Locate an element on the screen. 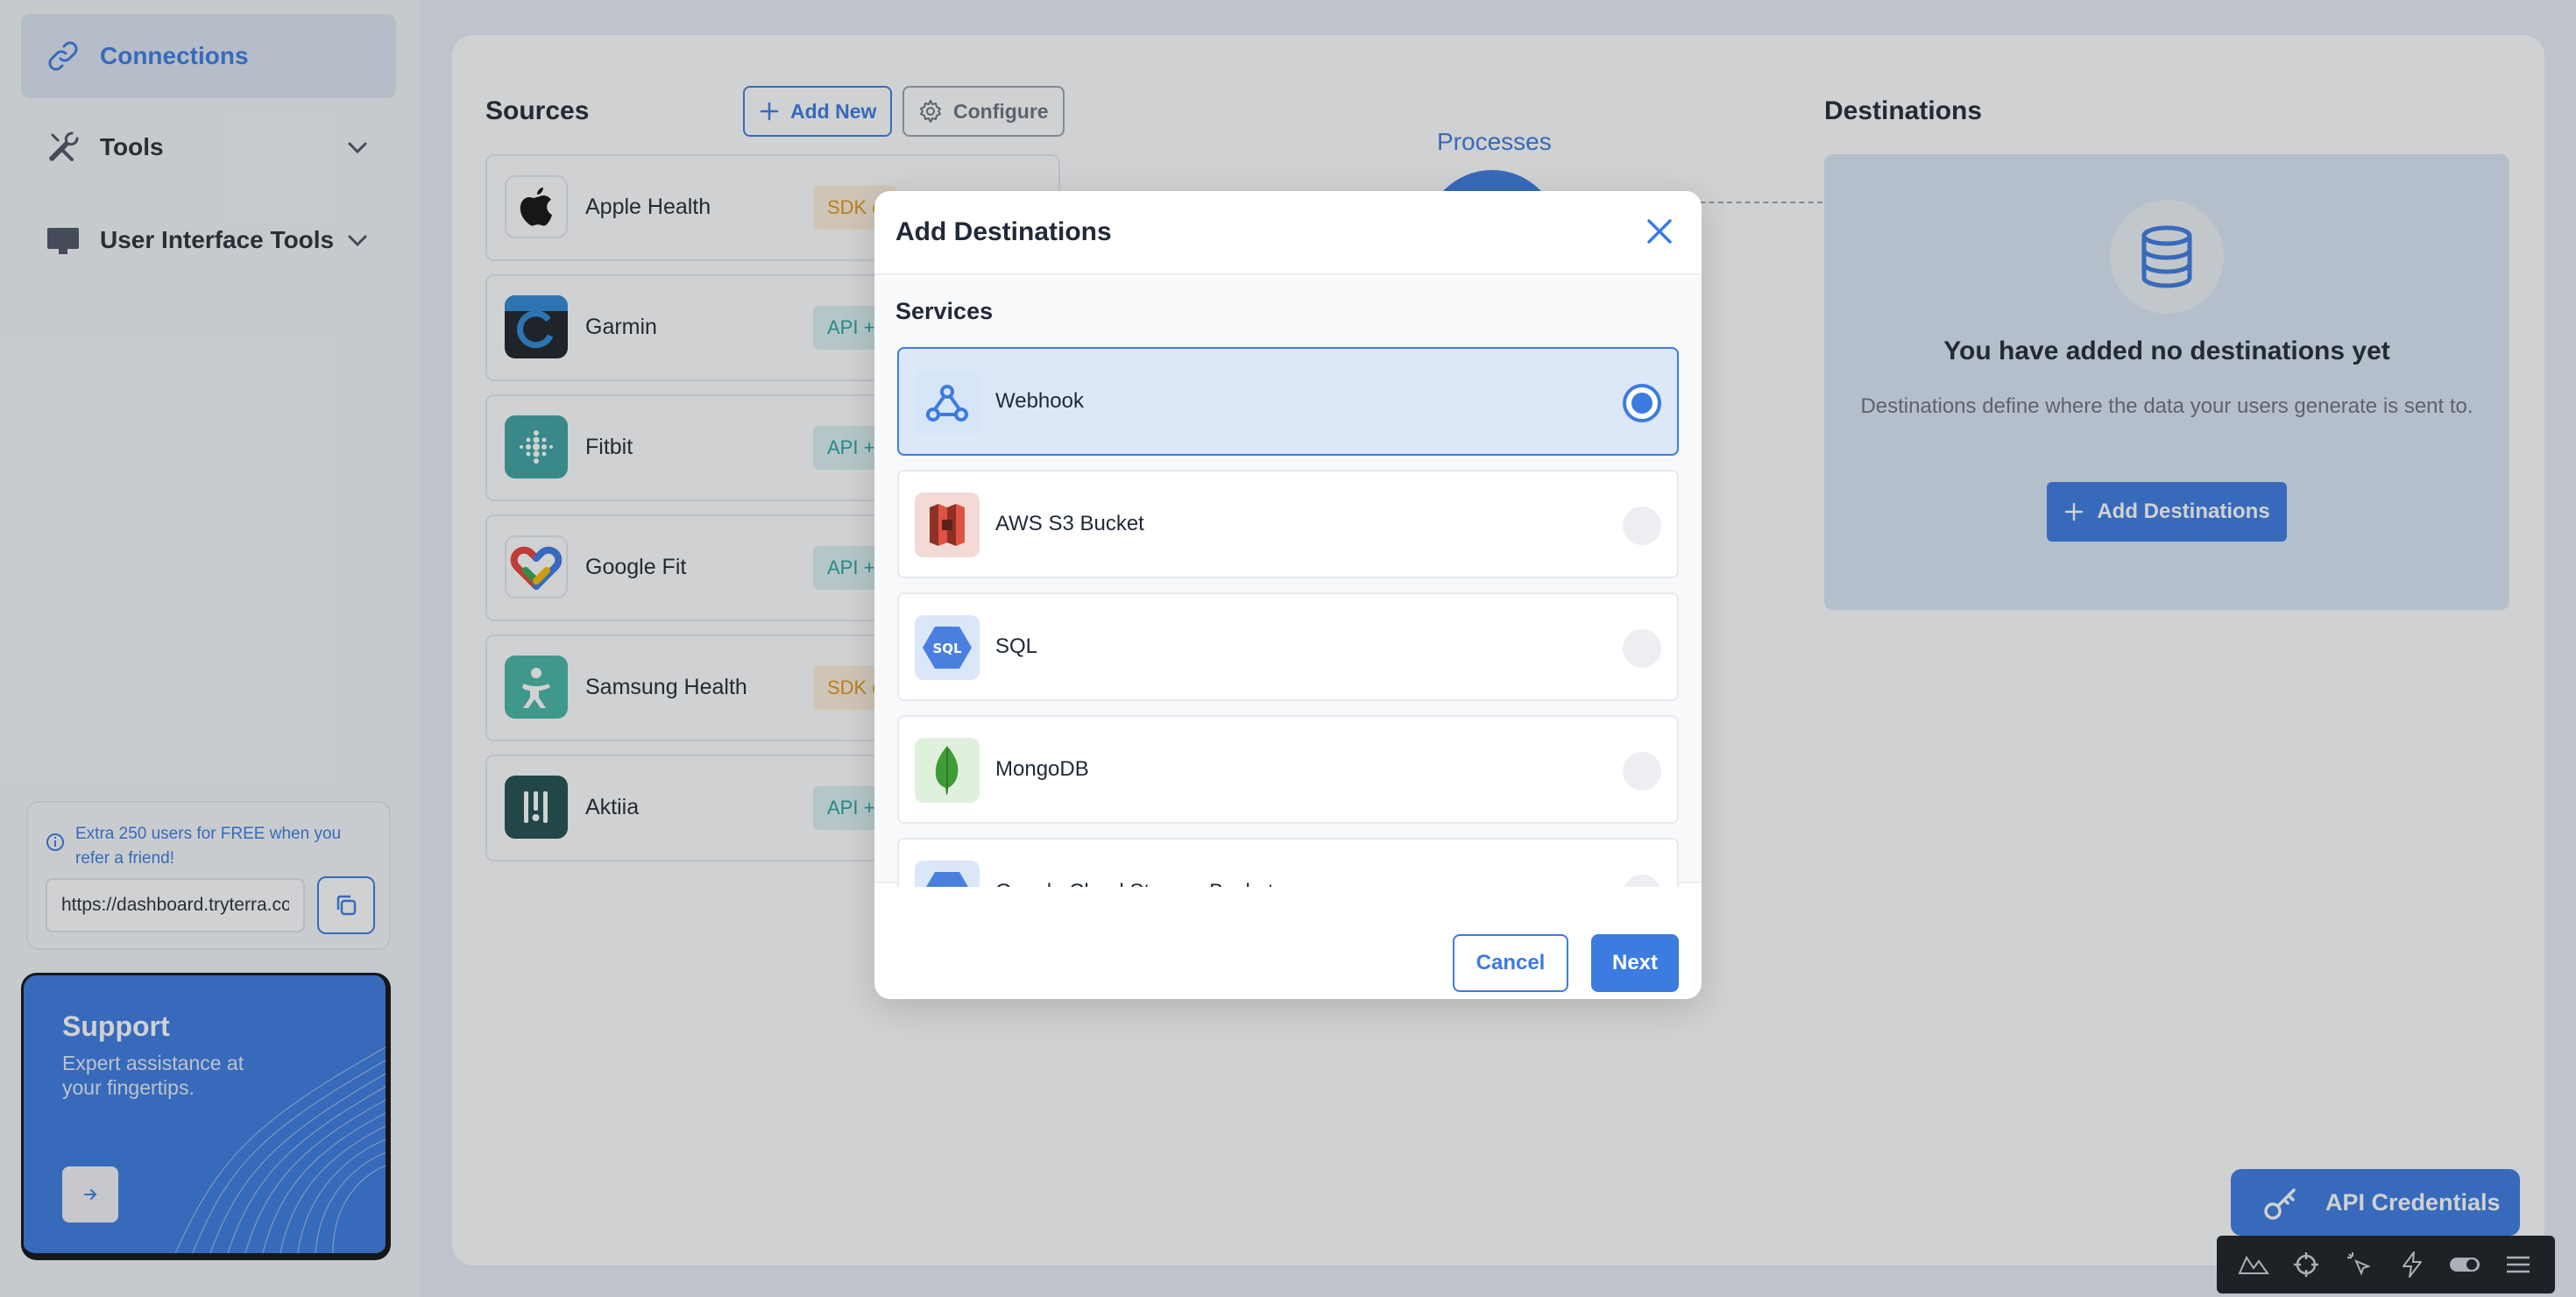 The height and width of the screenshot is (1297, 2576). sql-icon: SQL is located at coordinates (947, 647).